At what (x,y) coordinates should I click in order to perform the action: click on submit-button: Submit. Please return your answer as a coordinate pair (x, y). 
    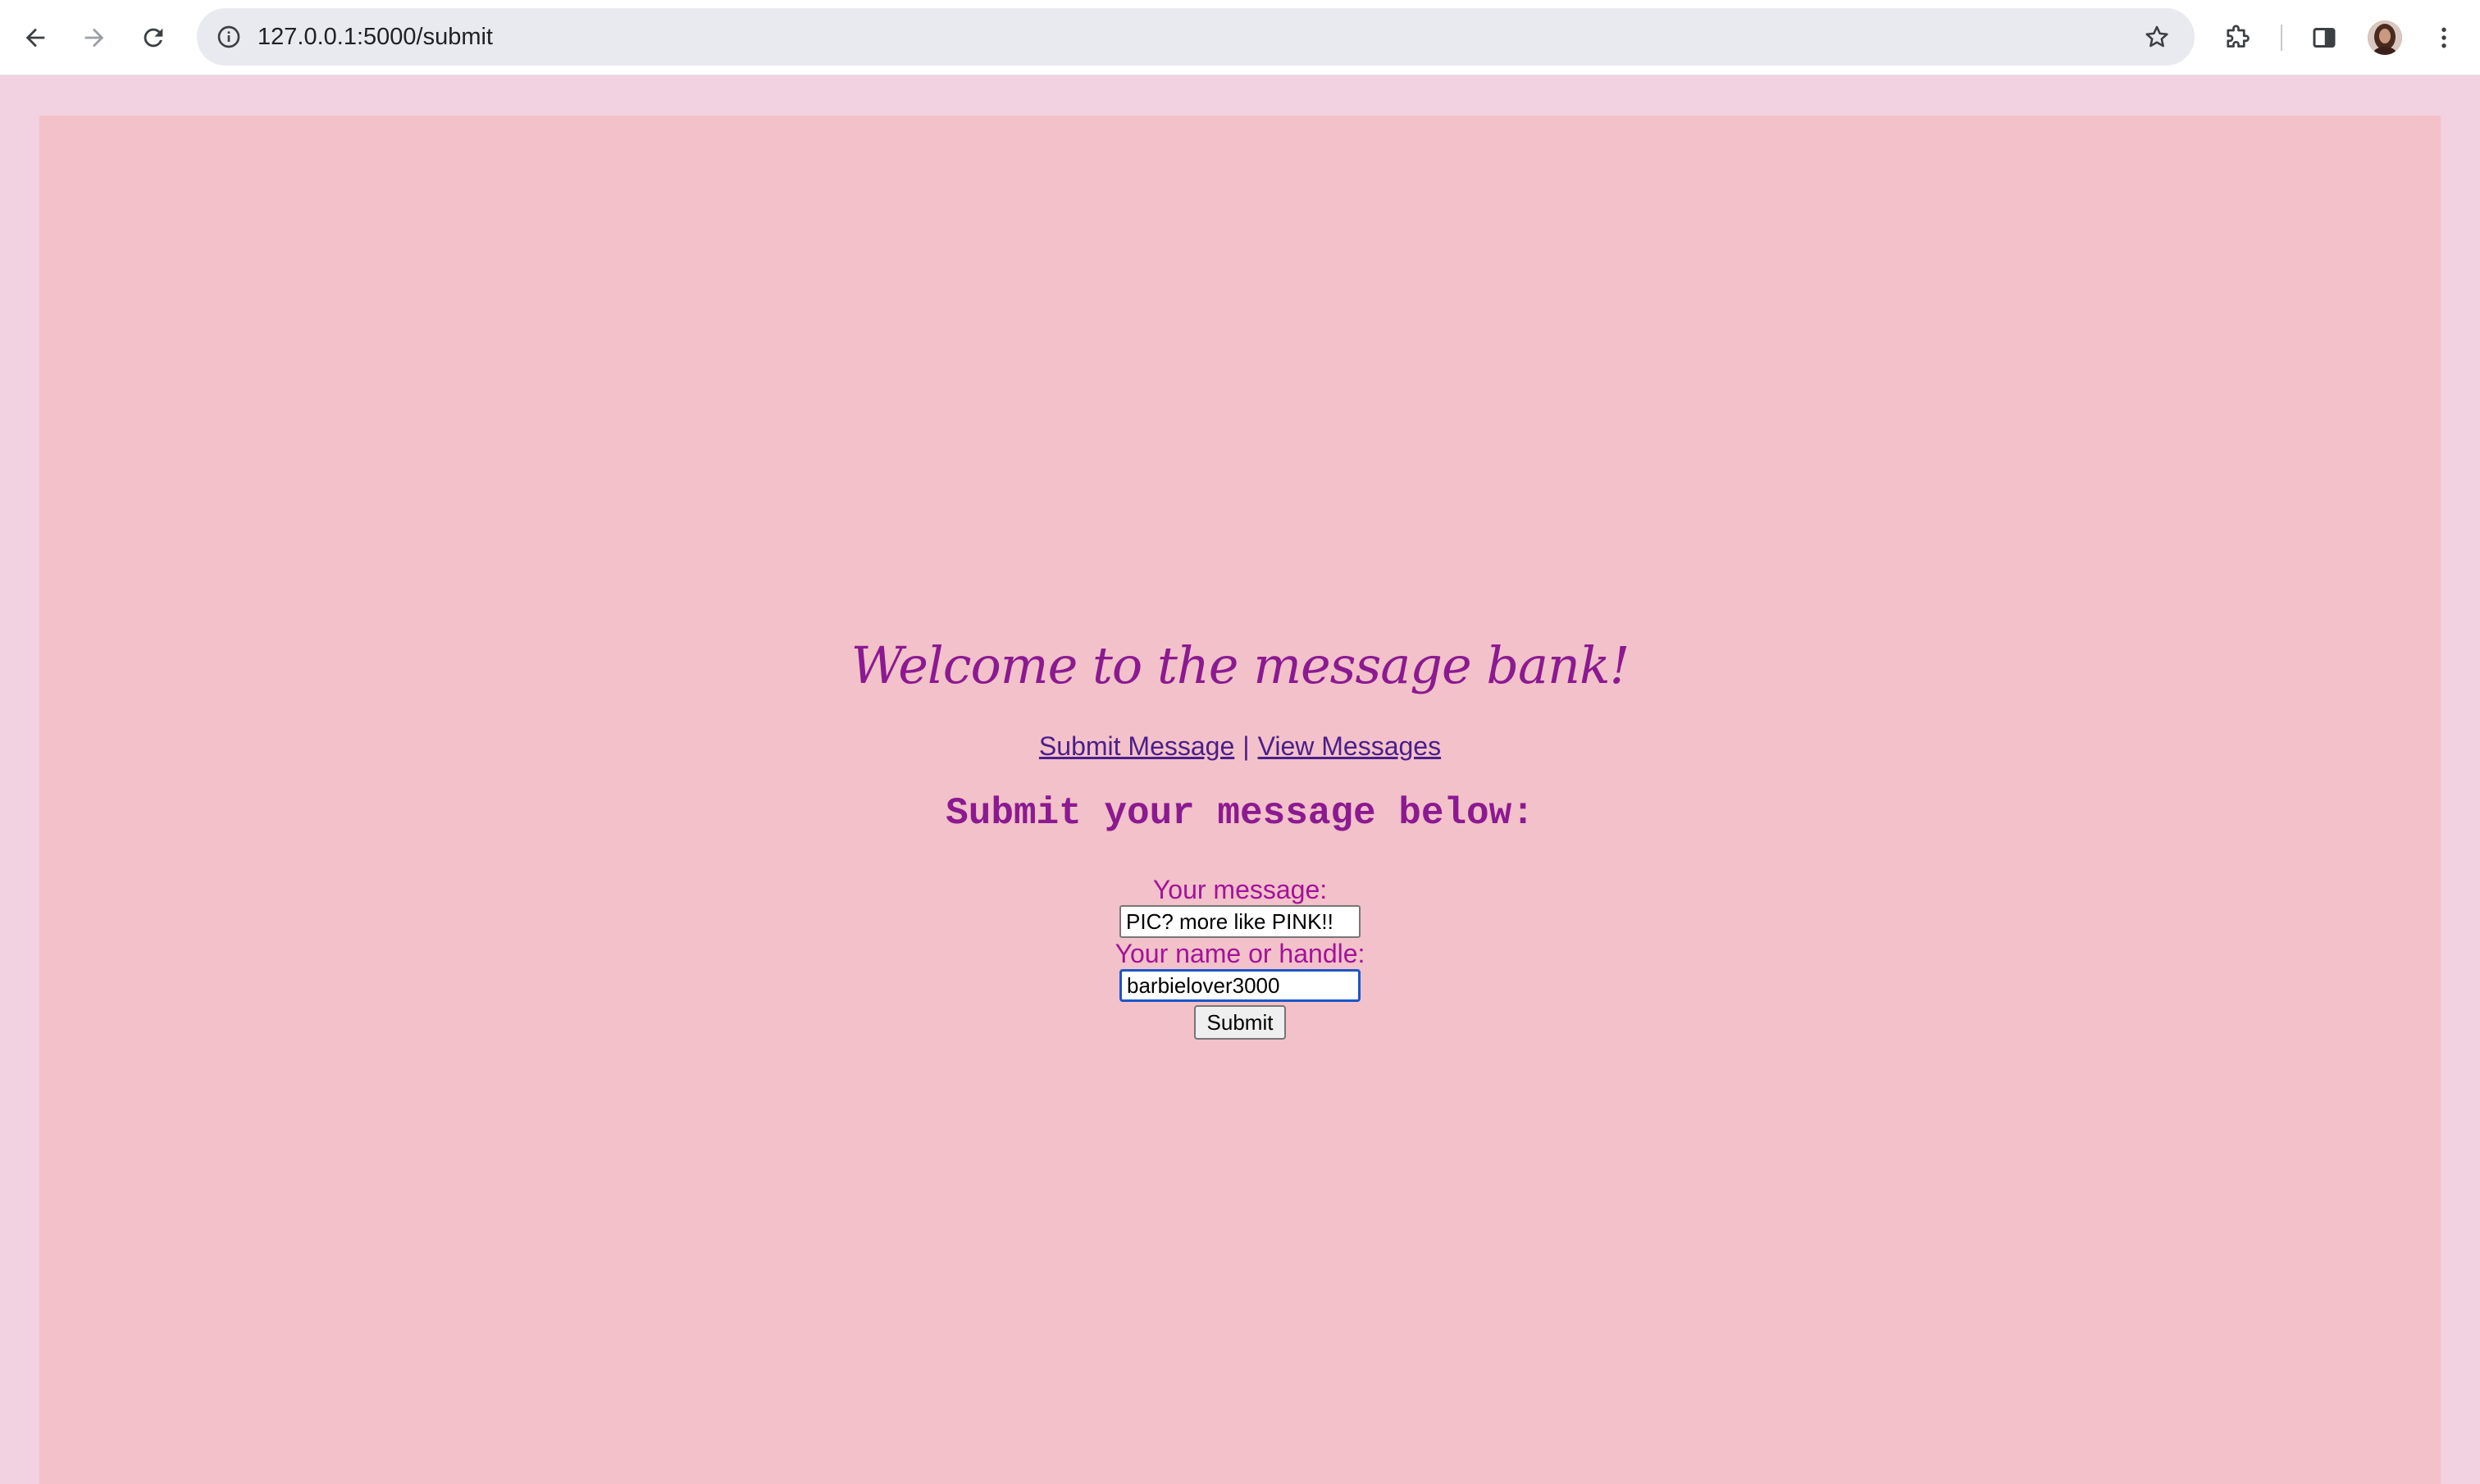
    Looking at the image, I should click on (1240, 1022).